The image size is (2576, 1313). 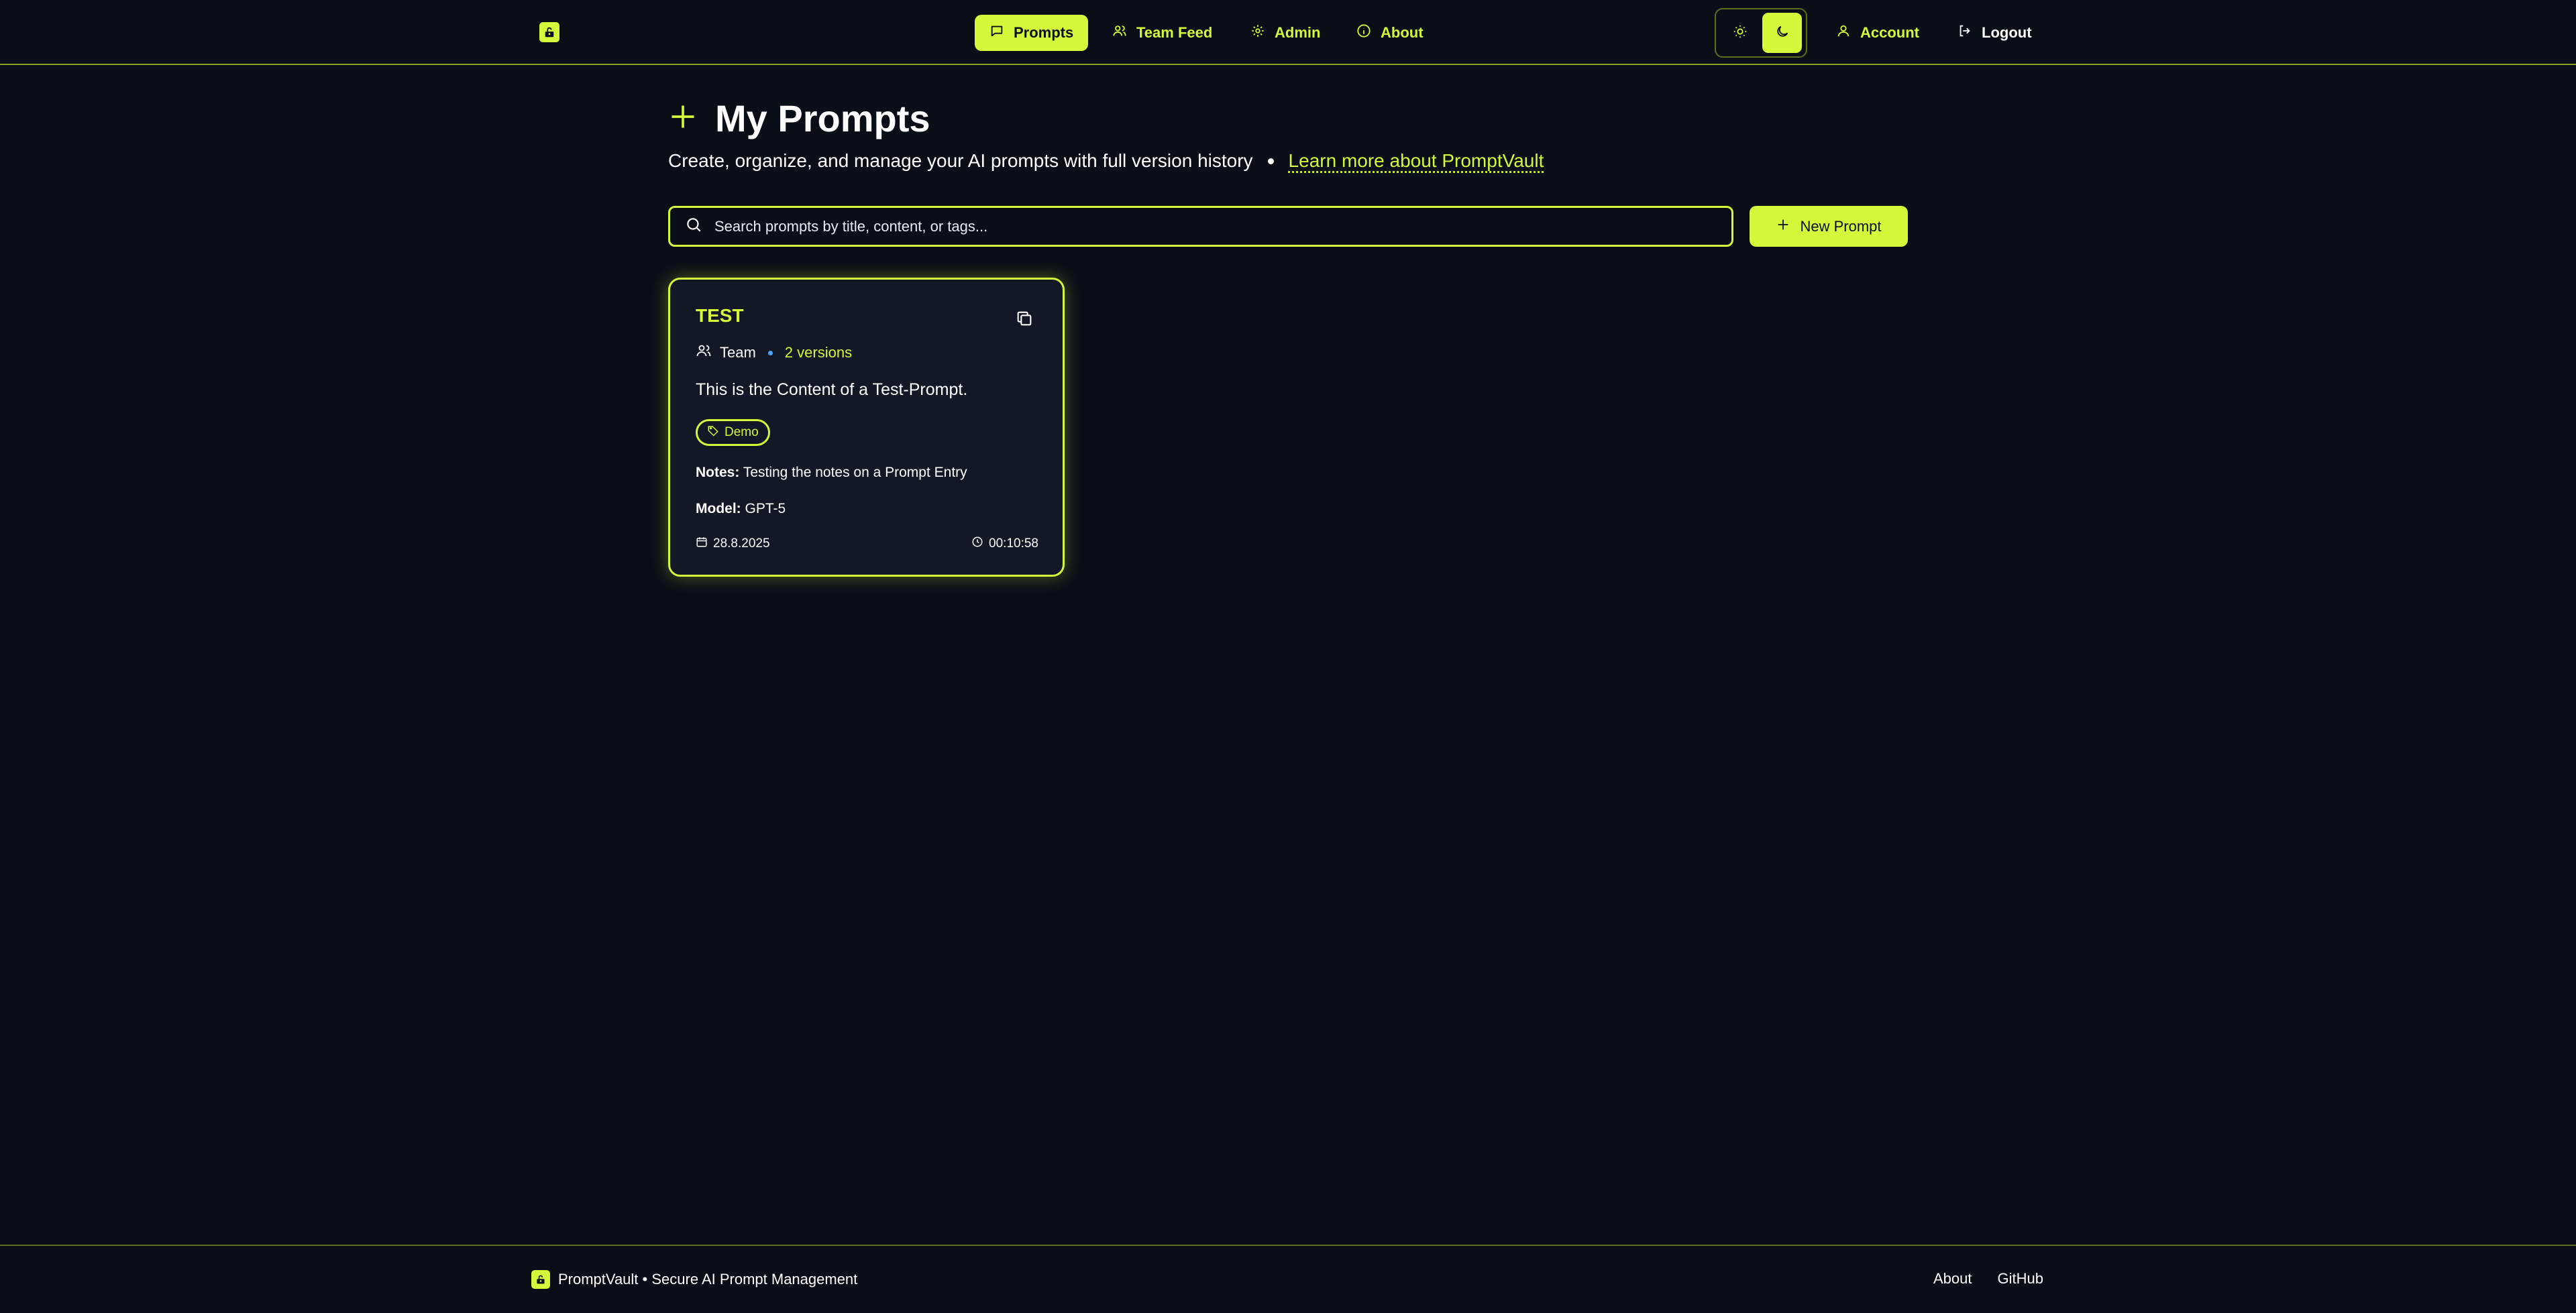 What do you see at coordinates (822, 118) in the screenshot?
I see `page-heading: My Prompts` at bounding box center [822, 118].